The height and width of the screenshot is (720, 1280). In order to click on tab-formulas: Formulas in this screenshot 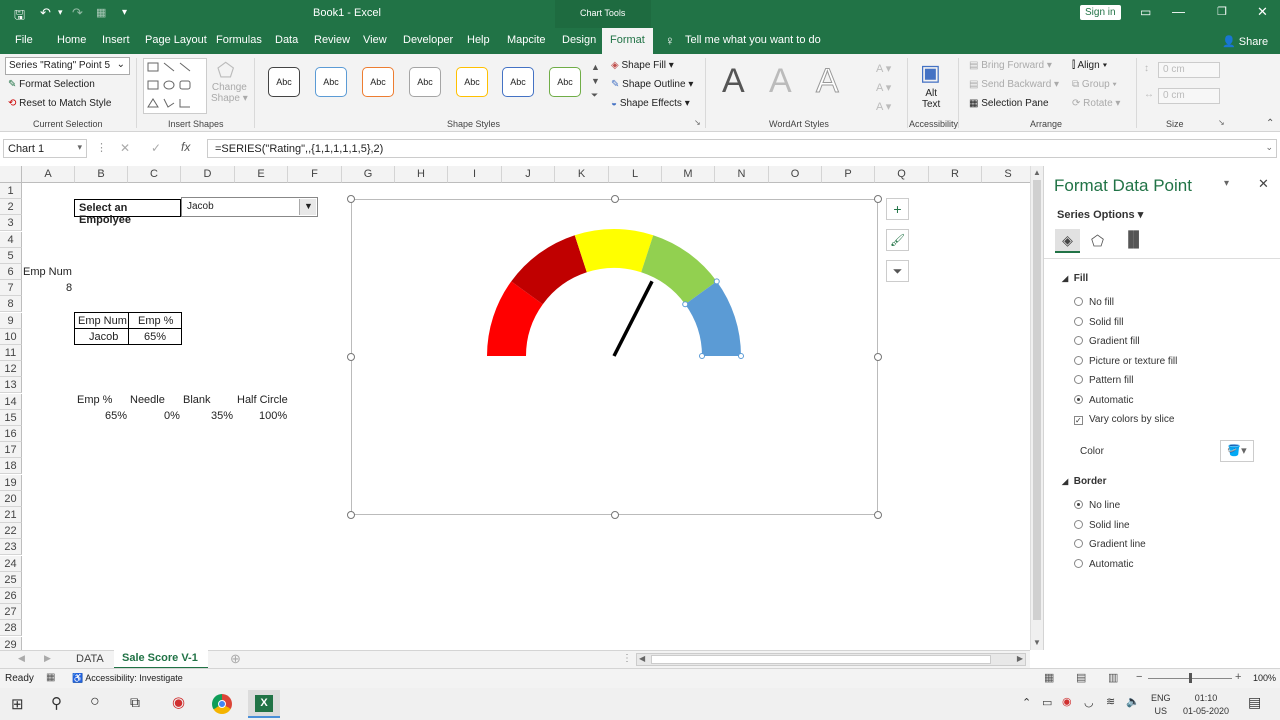, I will do `click(239, 40)`.